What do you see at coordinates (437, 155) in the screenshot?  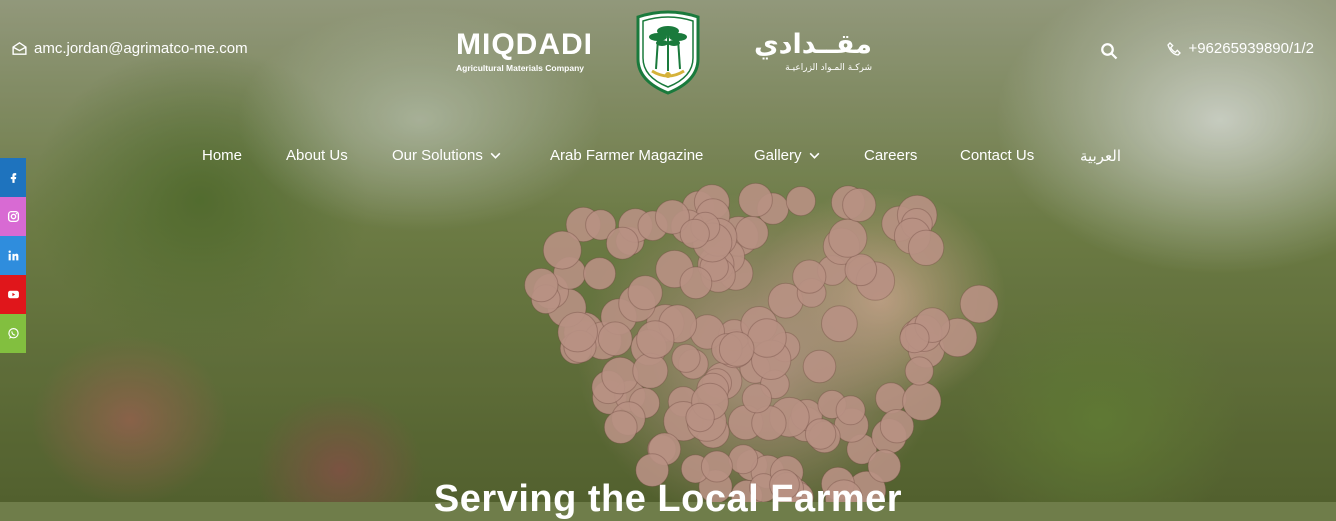 I see `nav-solutions-label: Our Solutions` at bounding box center [437, 155].